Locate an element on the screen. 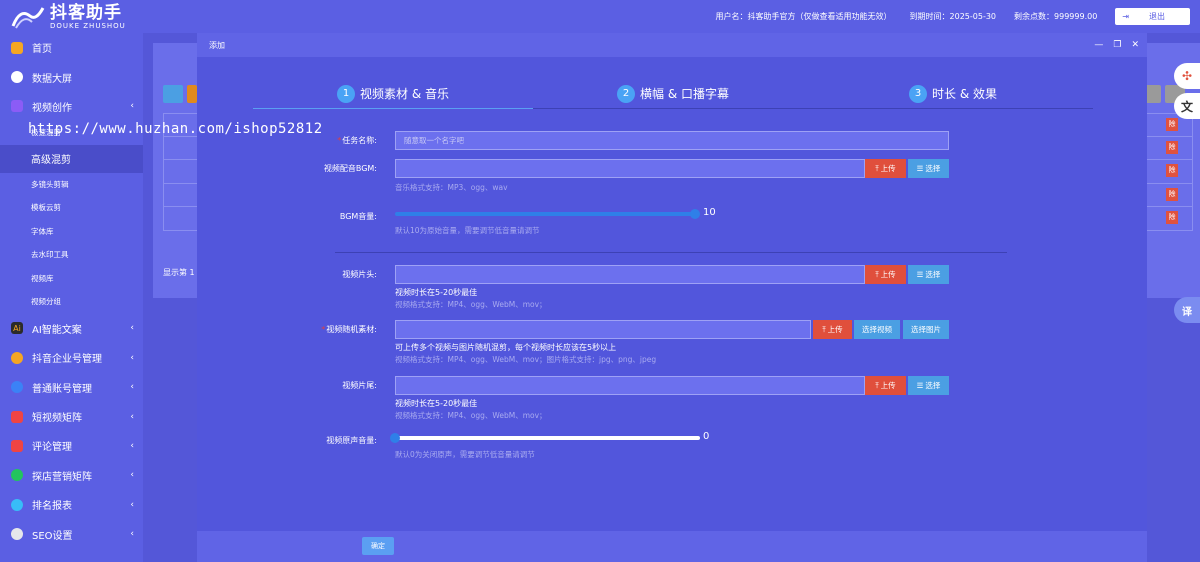 The height and width of the screenshot is (562, 1200). random-upload-button: ⤒ 上传 is located at coordinates (832, 329).